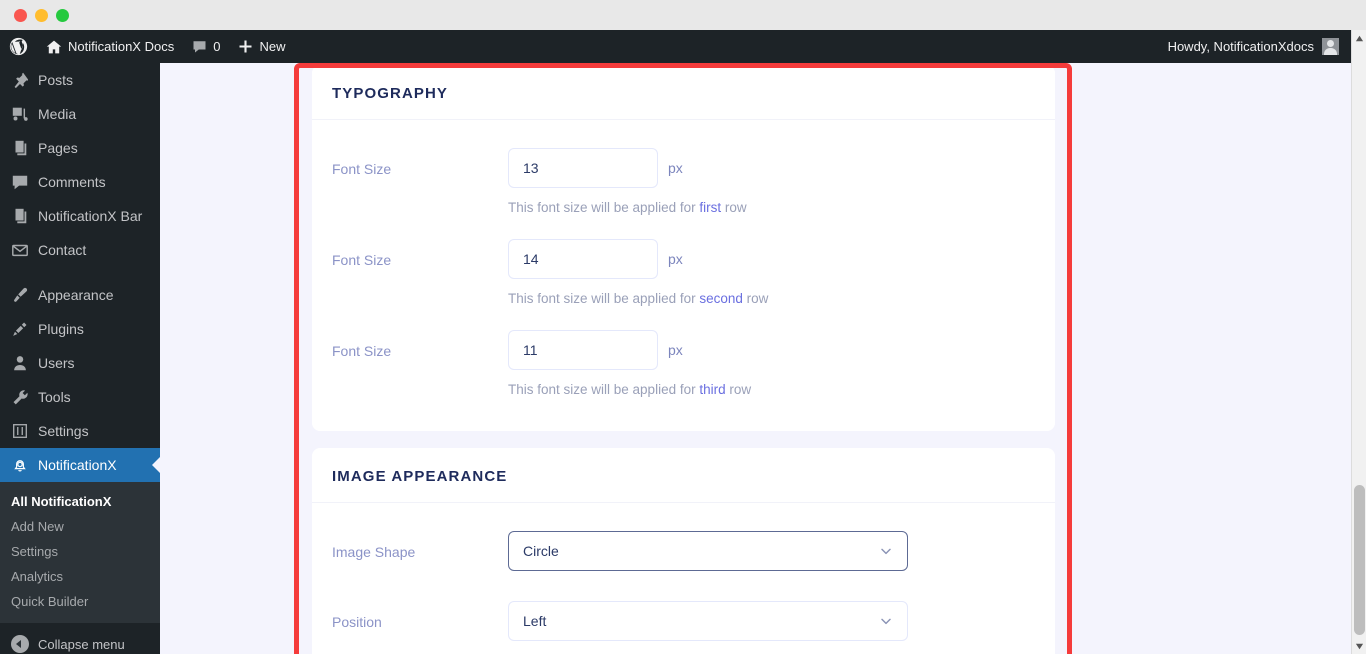  What do you see at coordinates (62, 15) in the screenshot?
I see `window-maximize-button` at bounding box center [62, 15].